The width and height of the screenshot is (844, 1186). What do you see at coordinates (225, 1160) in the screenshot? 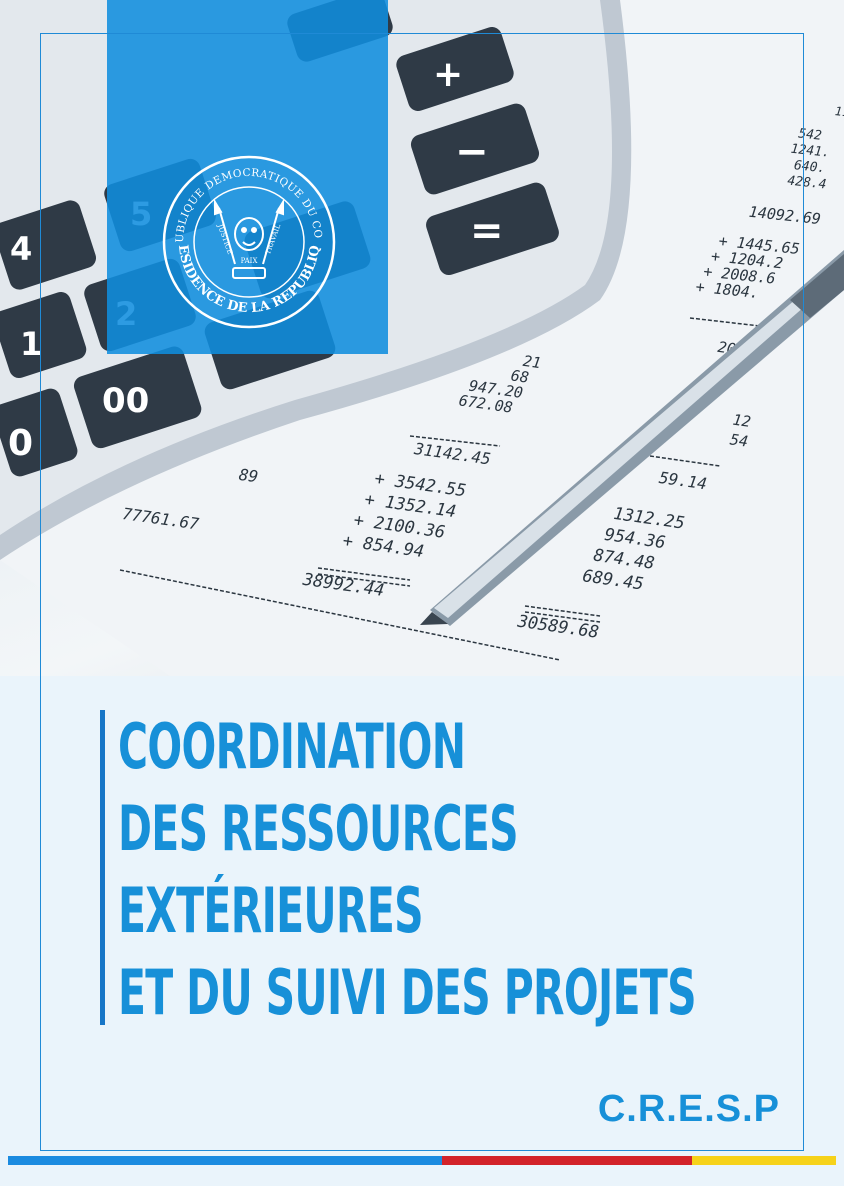
I see `flag-stripe-blue` at bounding box center [225, 1160].